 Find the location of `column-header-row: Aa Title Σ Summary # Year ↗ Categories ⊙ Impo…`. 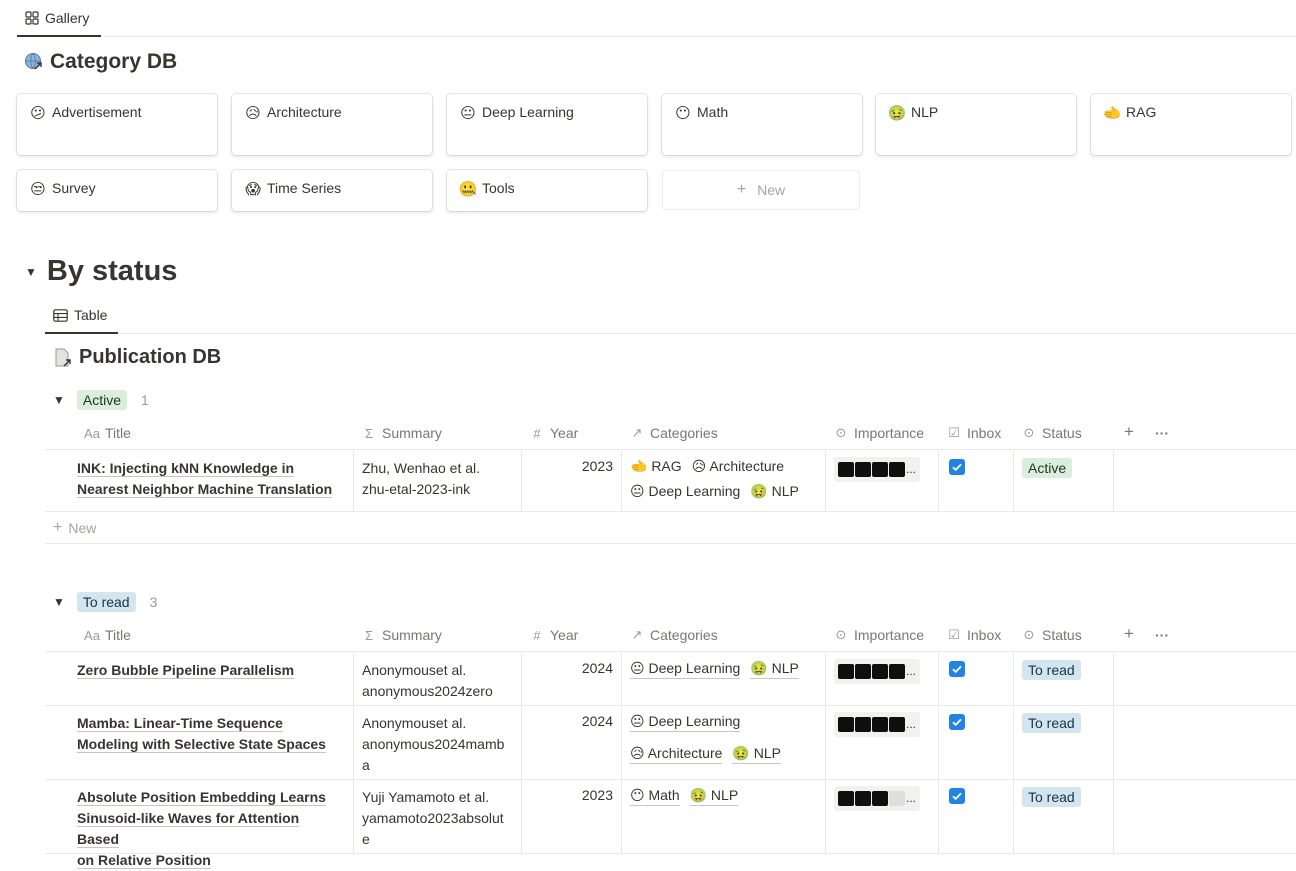

column-header-row: Aa Title Σ Summary # Year ↗ Categories ⊙ Impo… is located at coordinates (670, 635).